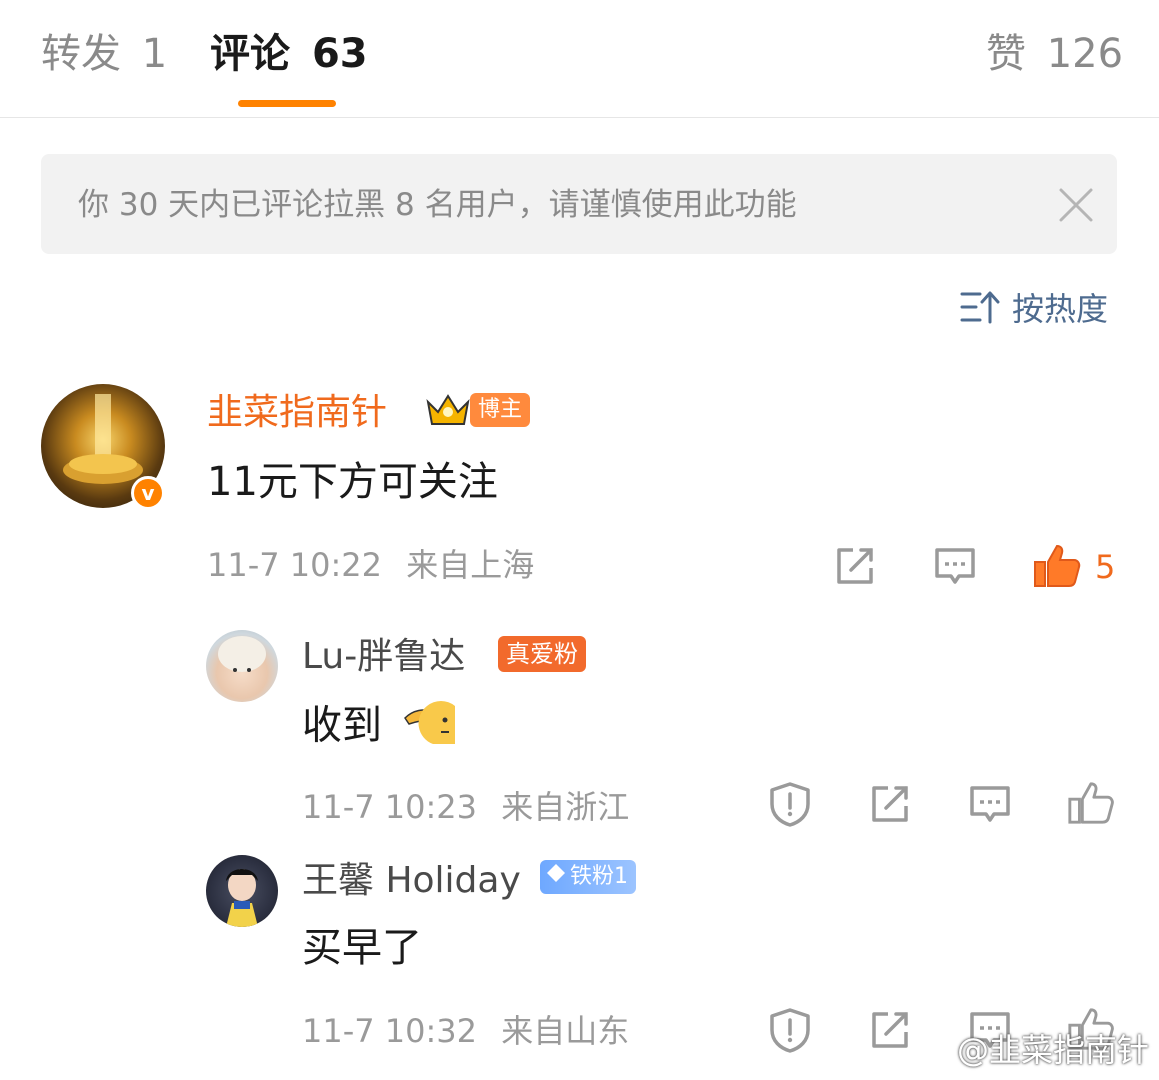  I want to click on diamond-icon, so click(556, 877).